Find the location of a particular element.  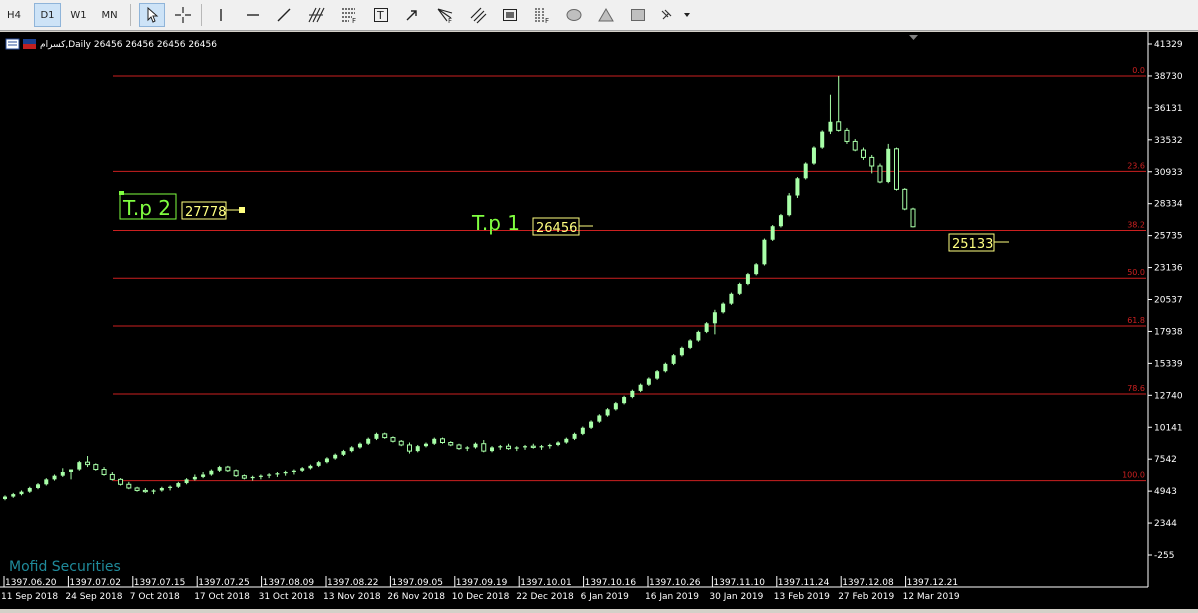

time-label-gregorian: 31 Oct 2018 is located at coordinates (287, 597).